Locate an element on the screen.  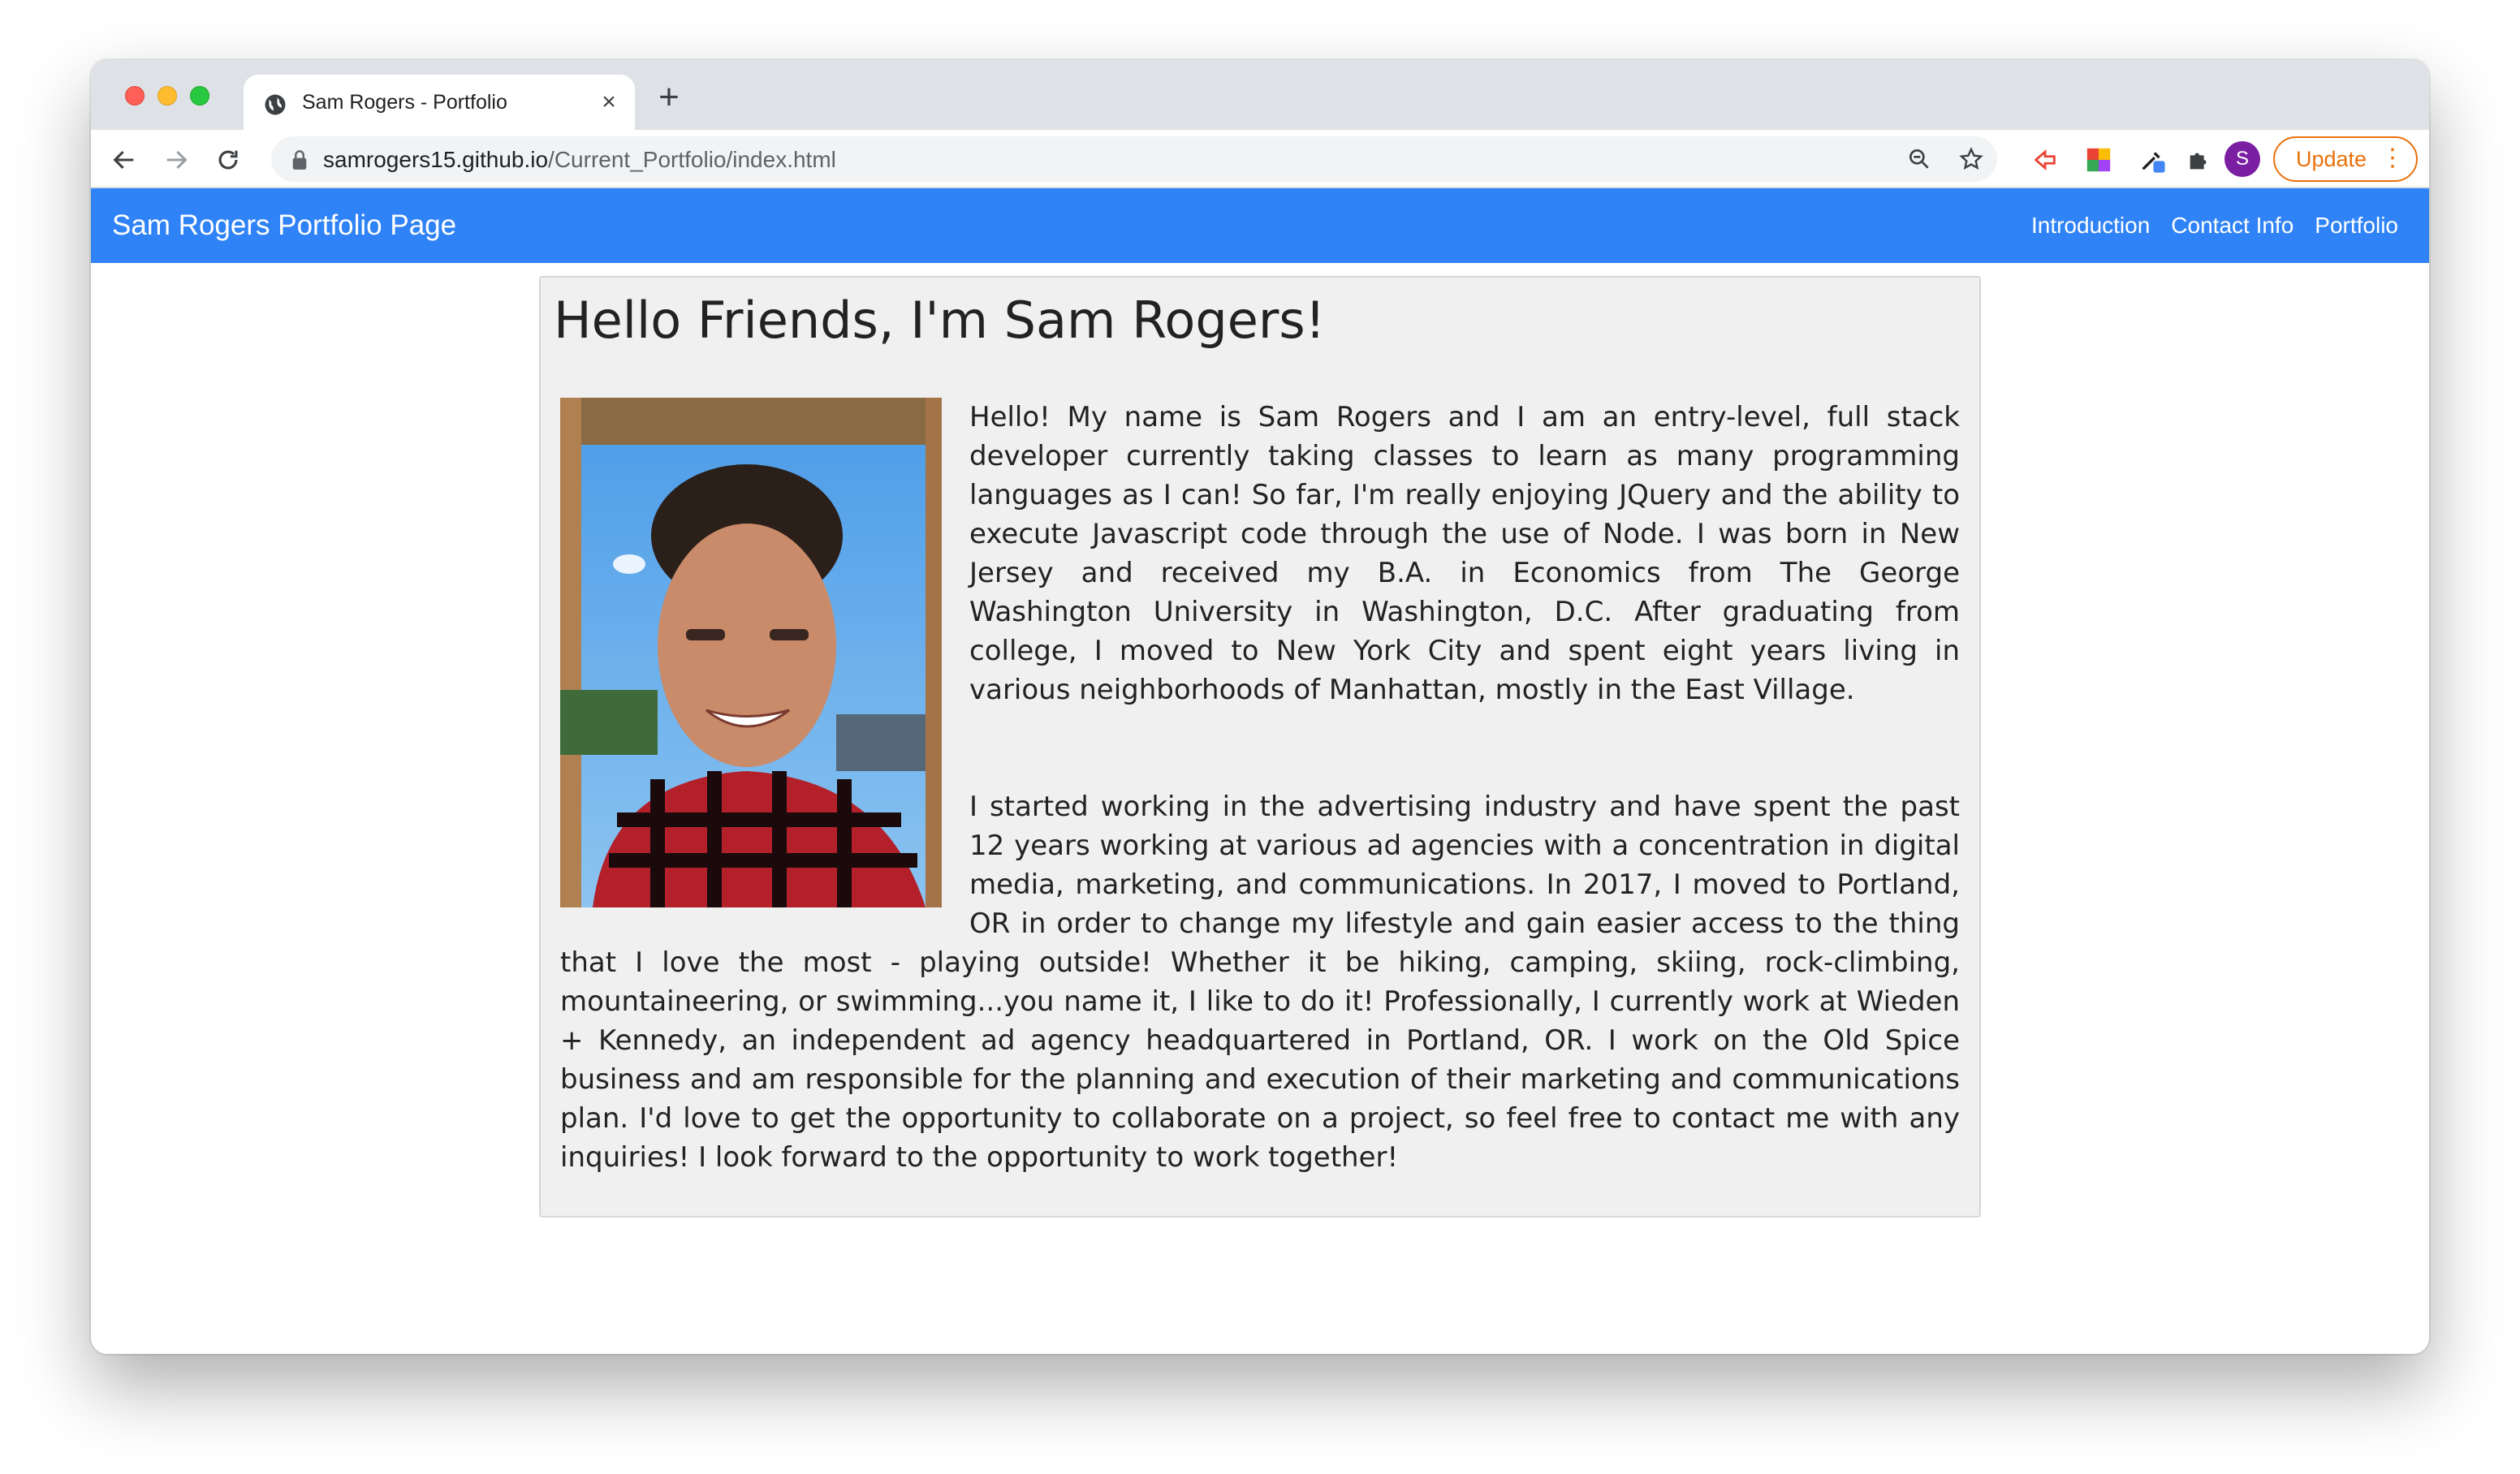
extension-eyedropper-icon is located at coordinates (2152, 160).